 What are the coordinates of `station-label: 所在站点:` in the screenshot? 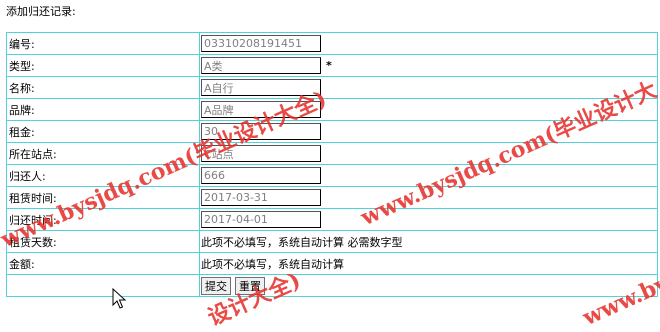 It's located at (103, 153).